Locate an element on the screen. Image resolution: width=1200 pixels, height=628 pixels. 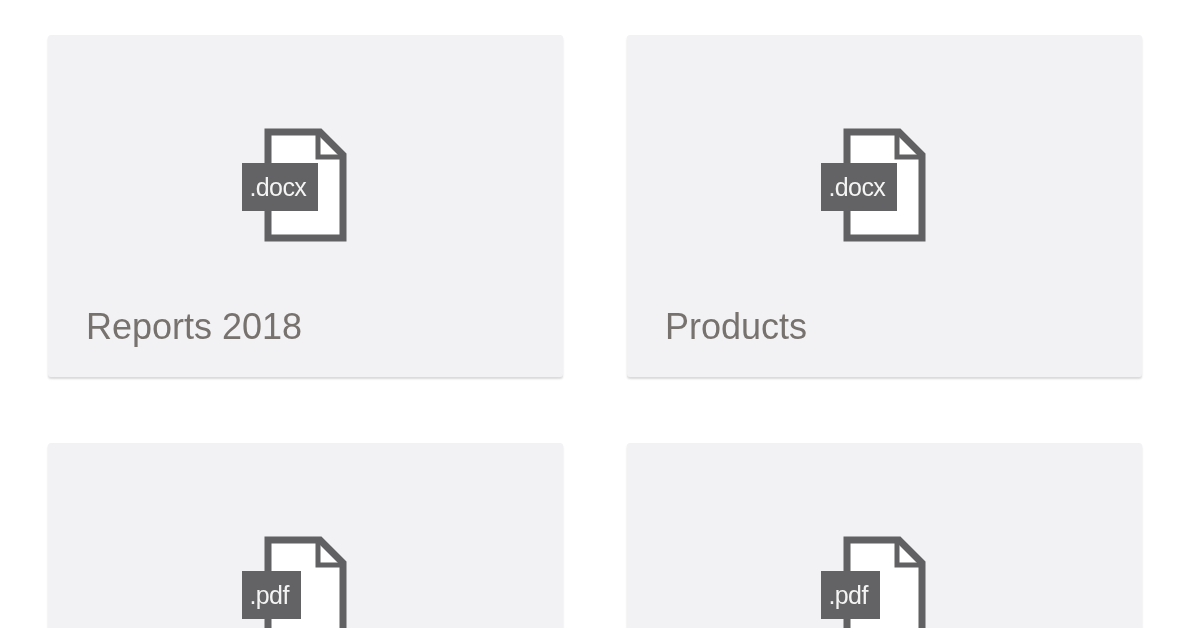
file-name: Products is located at coordinates (736, 327).